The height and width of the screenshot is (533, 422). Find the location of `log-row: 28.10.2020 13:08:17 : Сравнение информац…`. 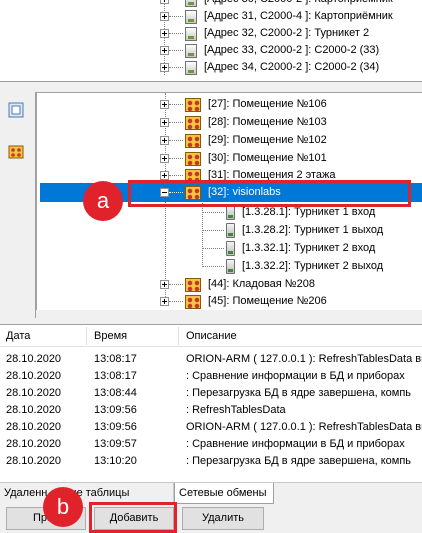

log-row: 28.10.2020 13:08:17 : Сравнение информац… is located at coordinates (211, 376).